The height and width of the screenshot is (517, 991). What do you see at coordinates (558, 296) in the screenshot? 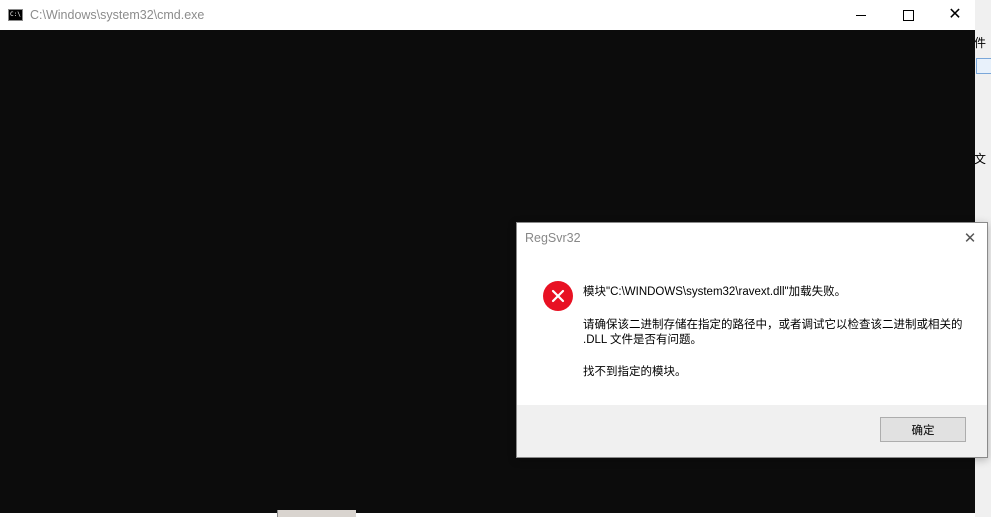
I see `error-icon` at bounding box center [558, 296].